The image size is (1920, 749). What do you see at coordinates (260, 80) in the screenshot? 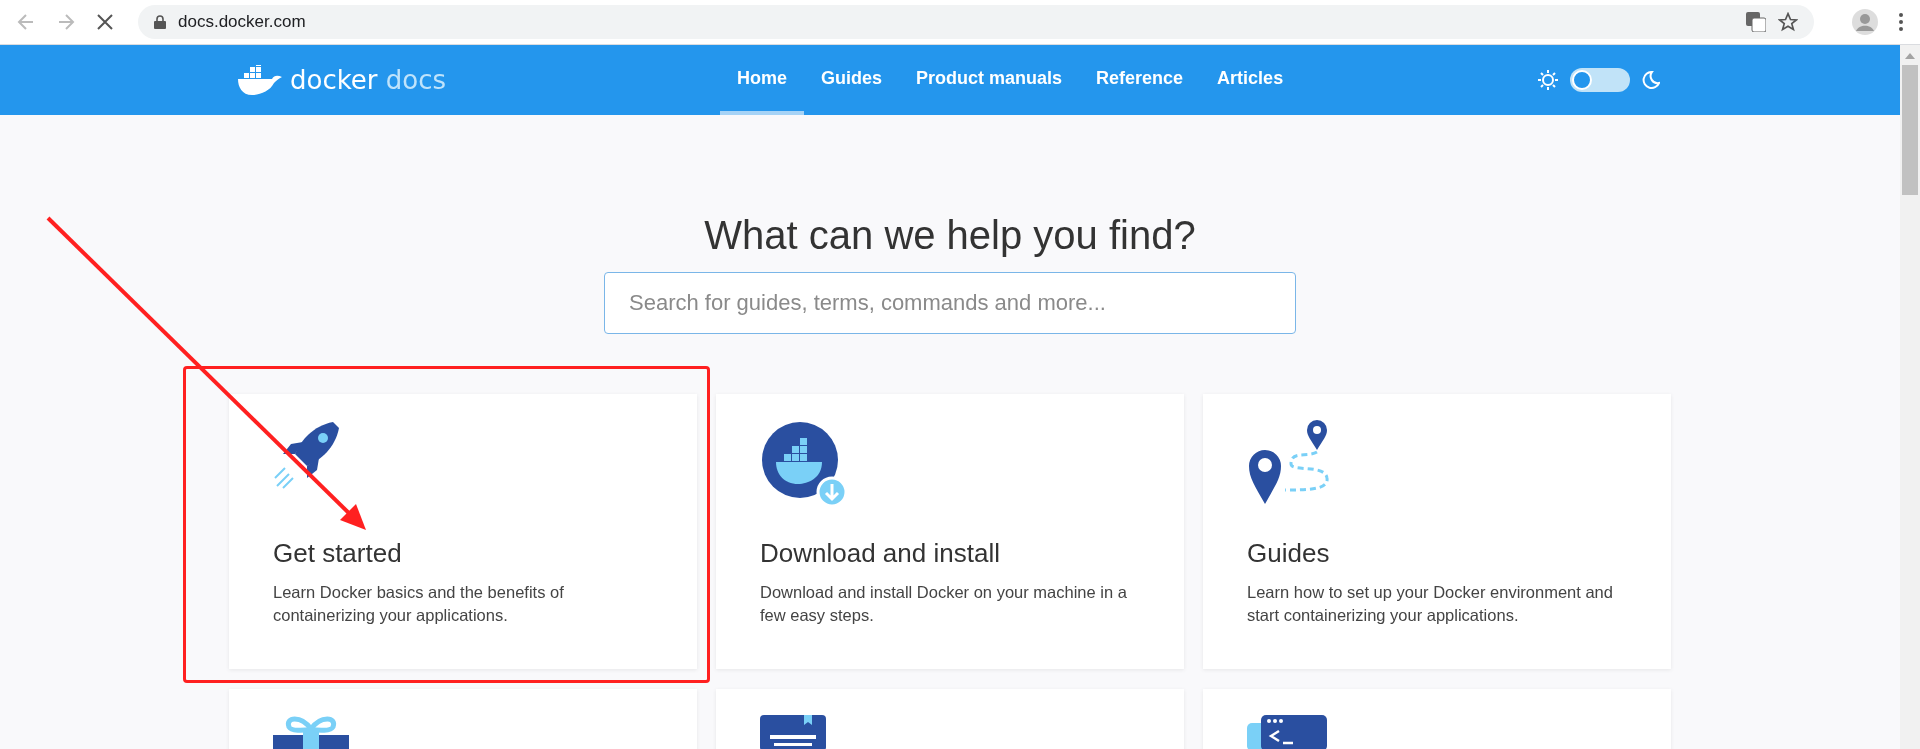
I see `whale-logo-icon` at bounding box center [260, 80].